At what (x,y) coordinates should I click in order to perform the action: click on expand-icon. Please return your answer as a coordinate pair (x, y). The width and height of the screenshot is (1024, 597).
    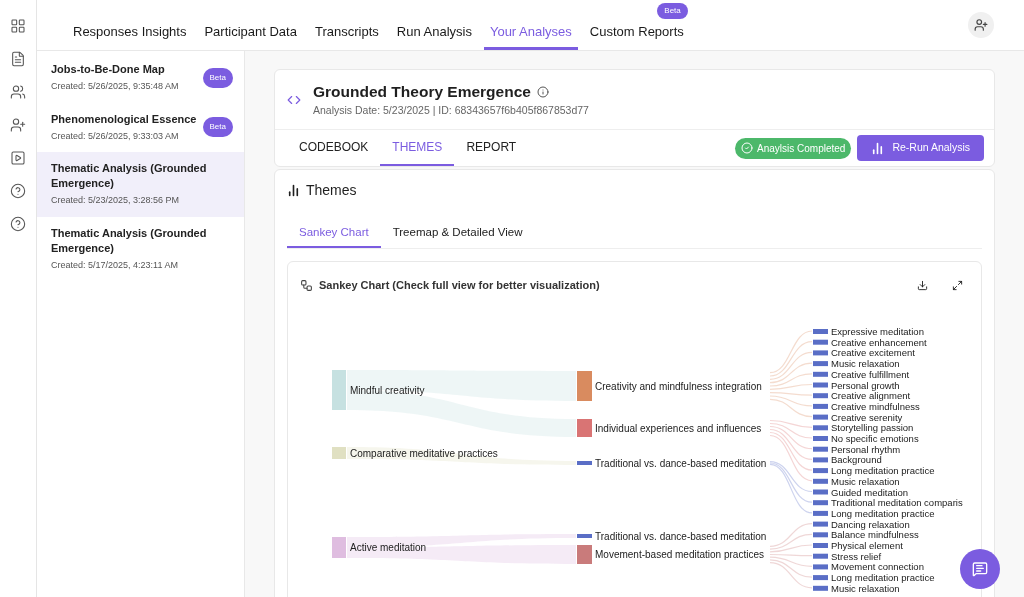
    Looking at the image, I should click on (957, 285).